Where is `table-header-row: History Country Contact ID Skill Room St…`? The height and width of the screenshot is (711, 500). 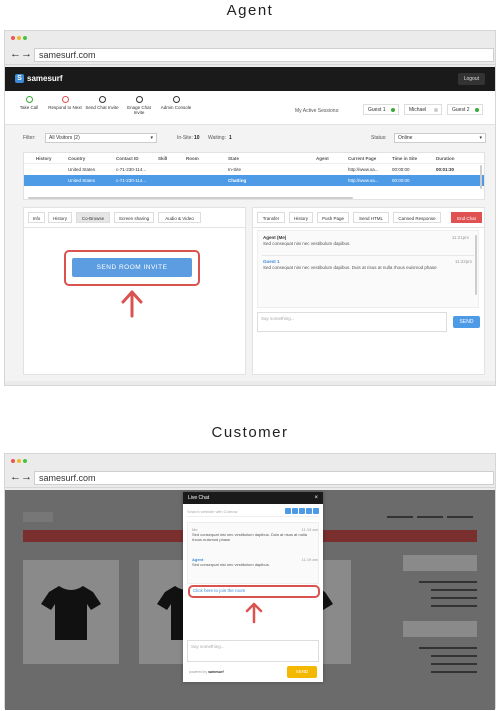
table-header-row: History Country Contact ID Skill Room St… is located at coordinates (254, 158).